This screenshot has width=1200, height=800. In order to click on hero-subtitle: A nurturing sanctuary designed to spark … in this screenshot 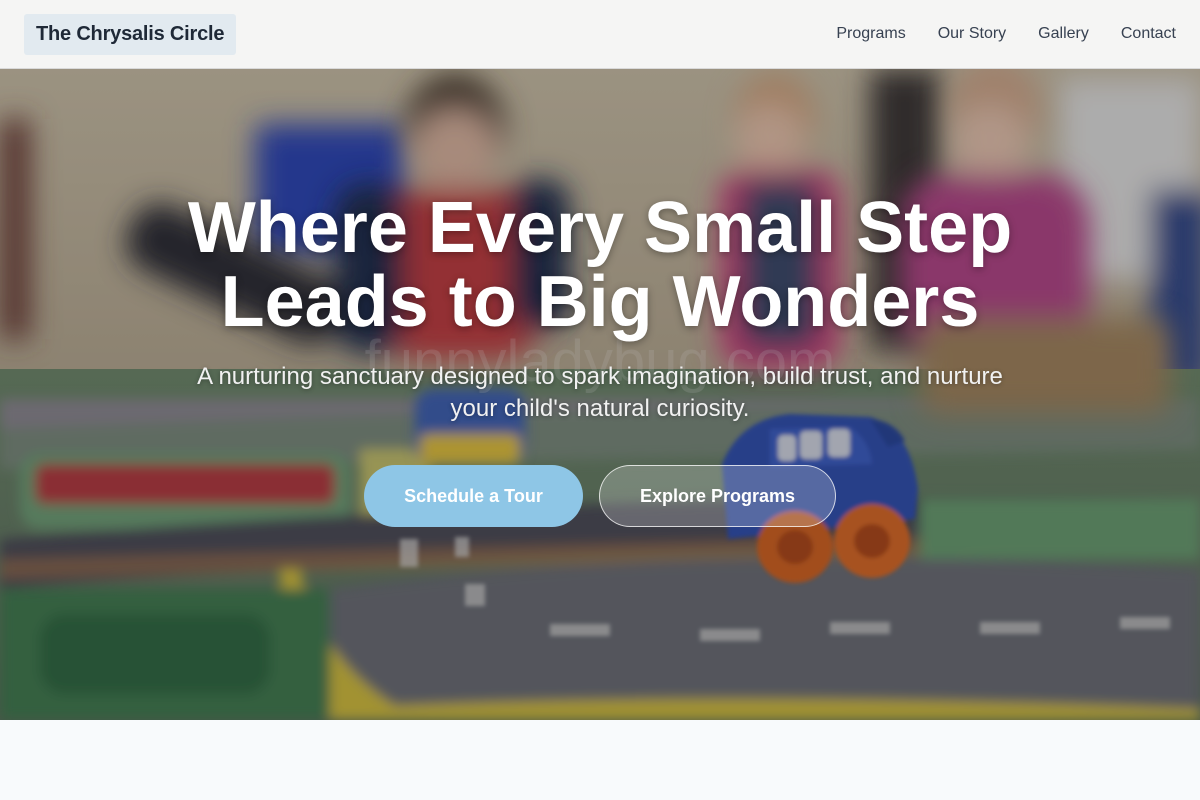, I will do `click(600, 392)`.